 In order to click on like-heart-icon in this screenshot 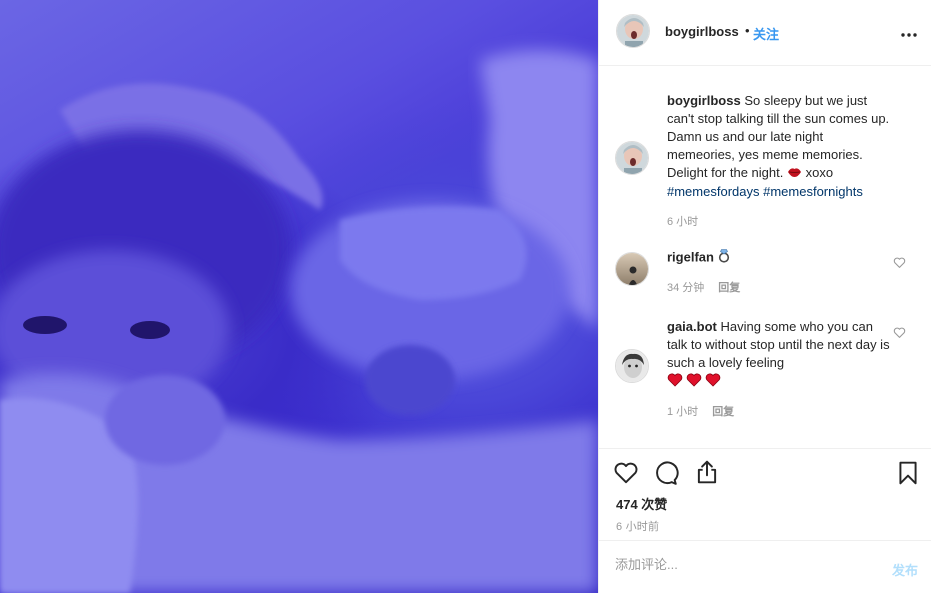, I will do `click(626, 473)`.